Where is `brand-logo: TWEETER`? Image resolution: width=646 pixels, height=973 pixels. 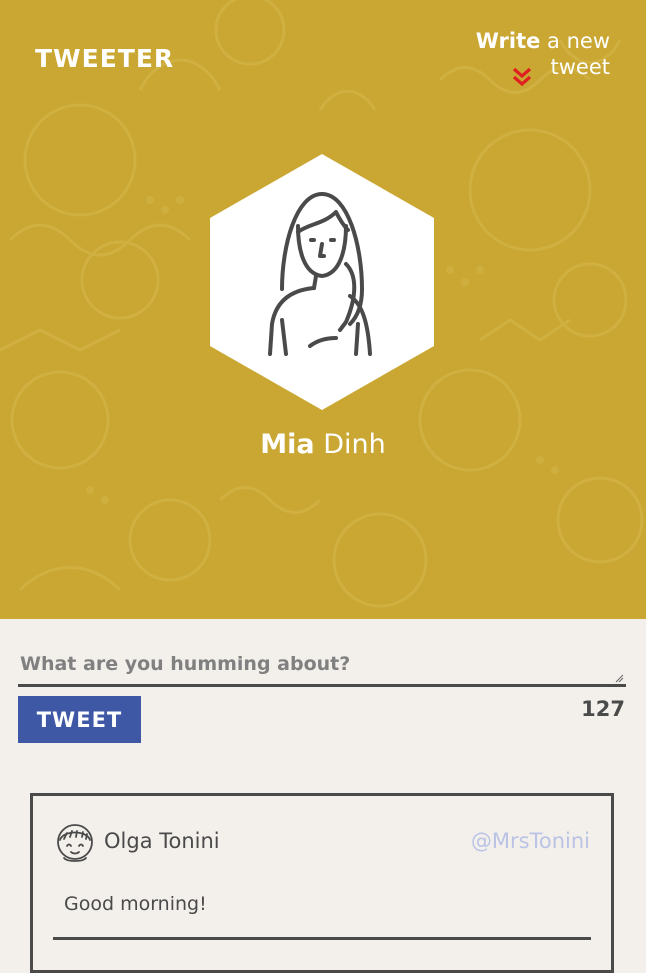
brand-logo: TWEETER is located at coordinates (104, 59).